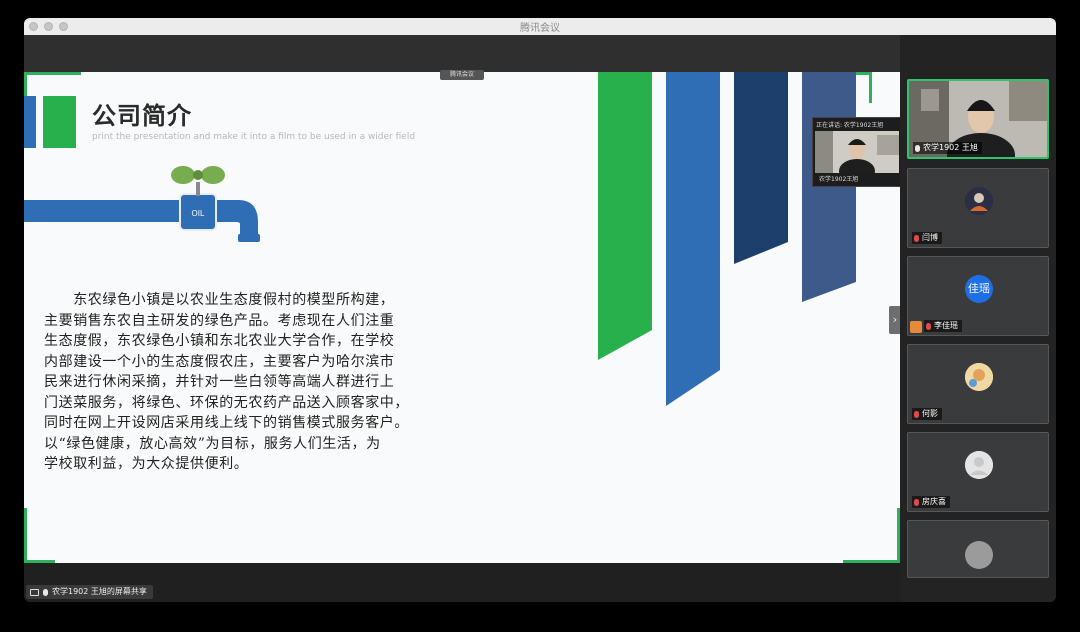  Describe the element at coordinates (916, 327) in the screenshot. I see `host-icon` at that location.